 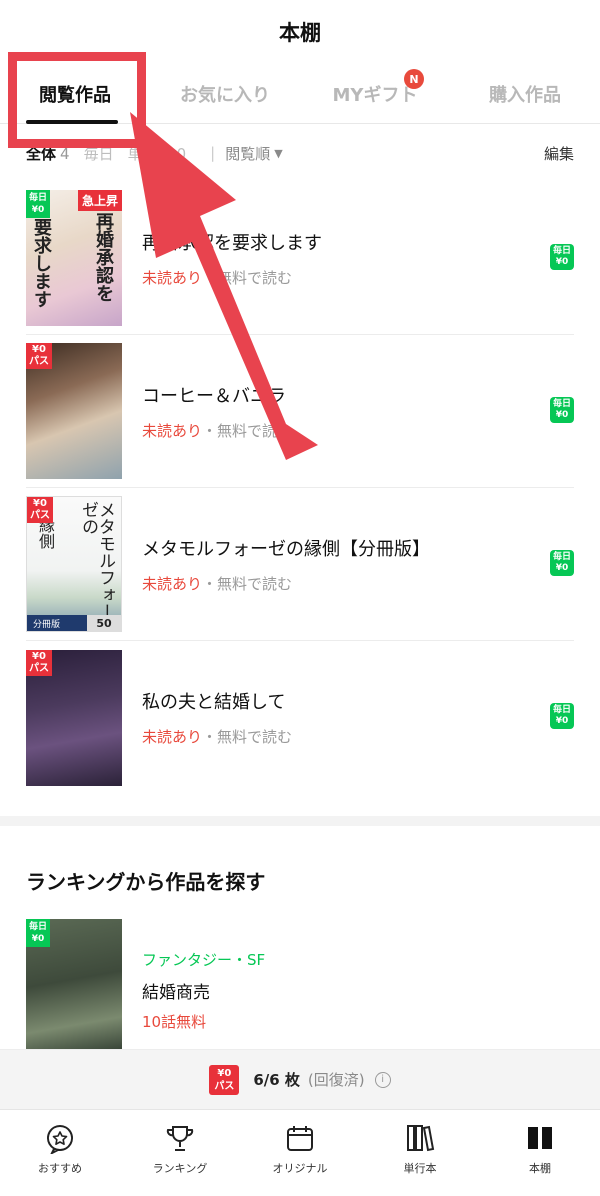 What do you see at coordinates (375, 93) in the screenshot?
I see `tab-my-gift: MYギフト N` at bounding box center [375, 93].